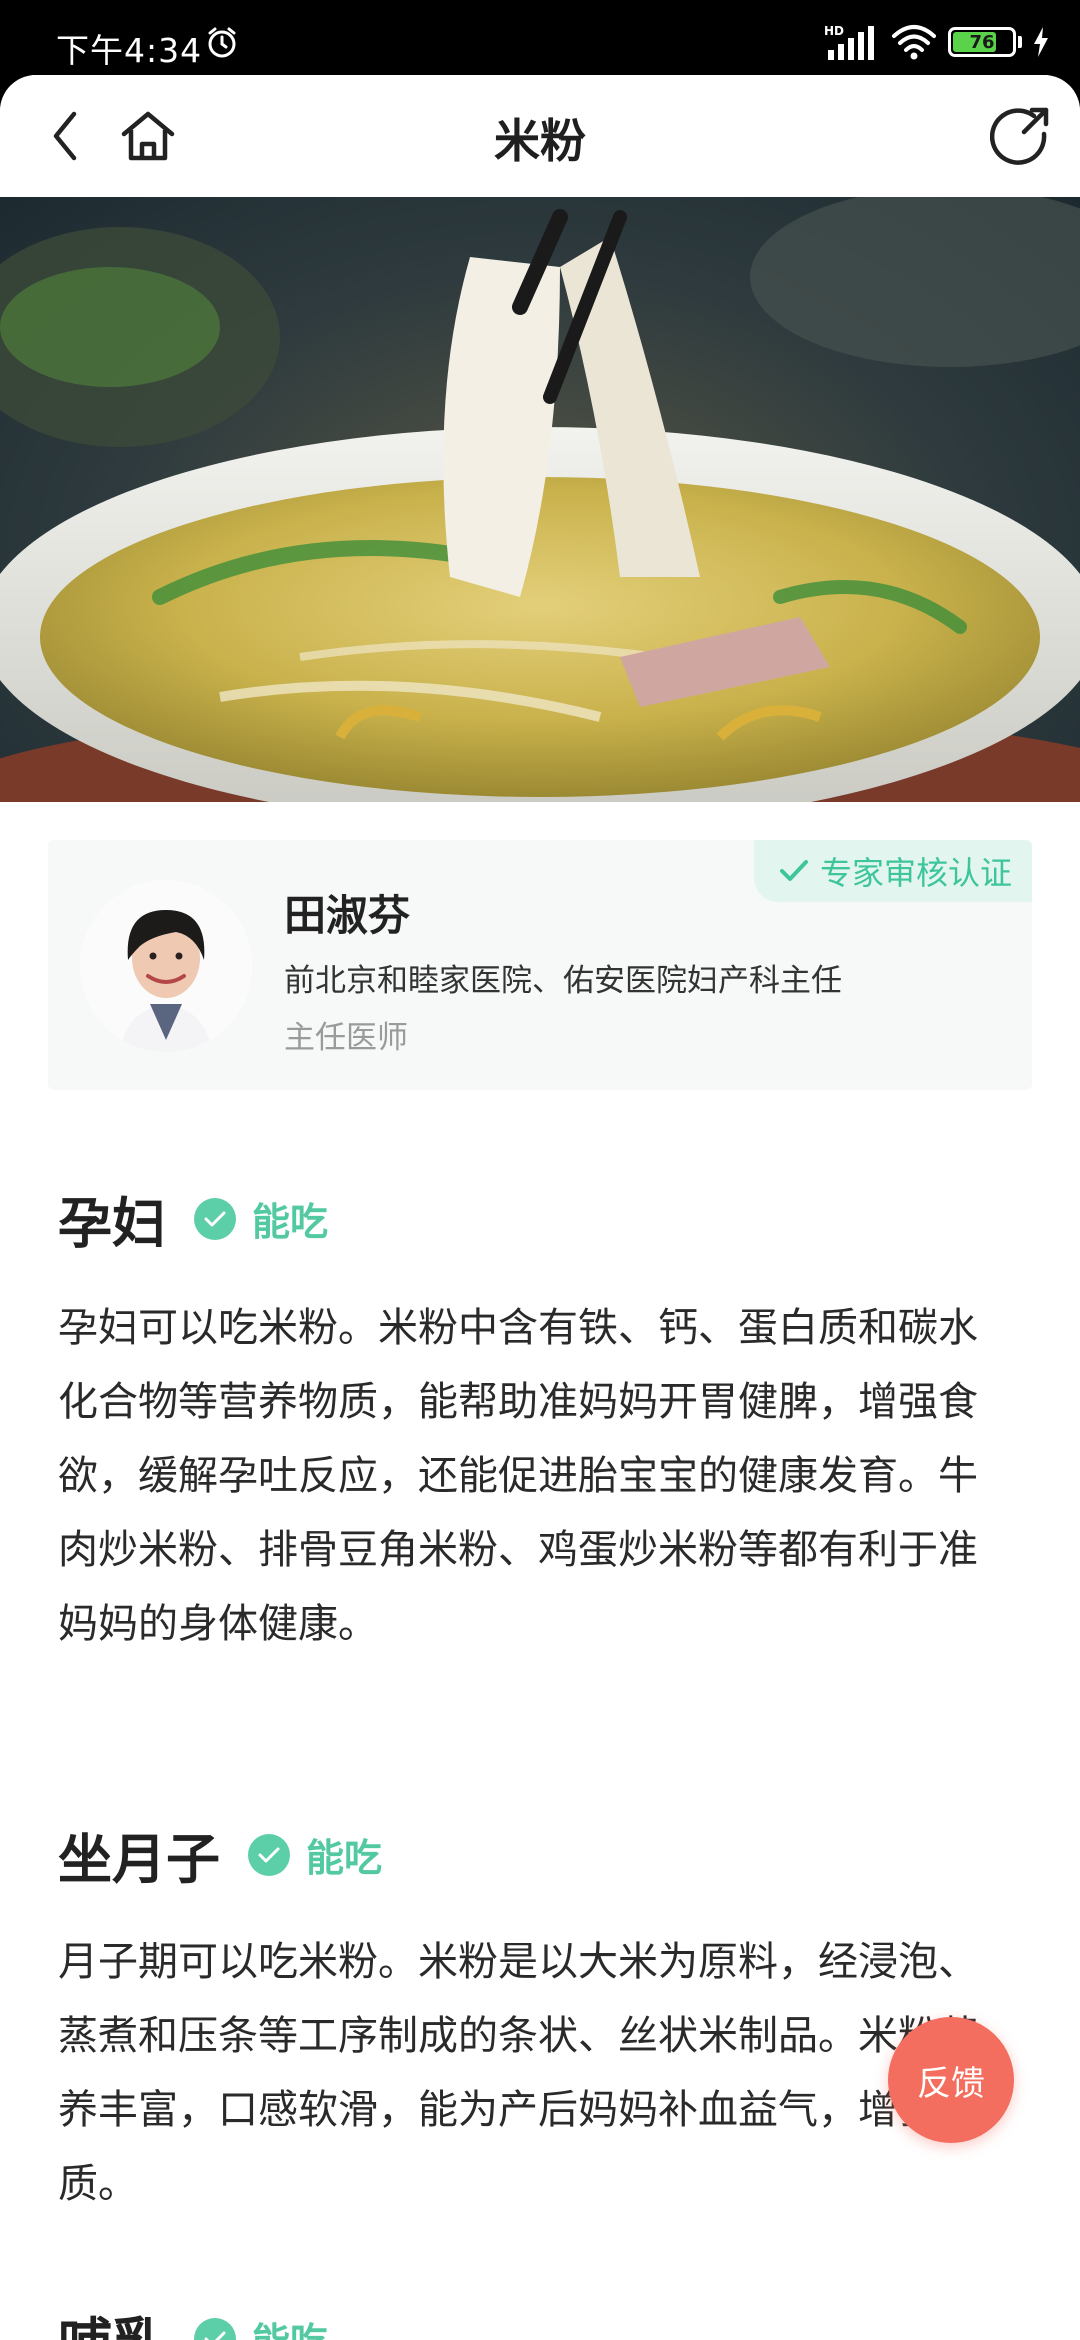  Describe the element at coordinates (346, 1038) in the screenshot. I see `doctor-title: 主任医师` at that location.